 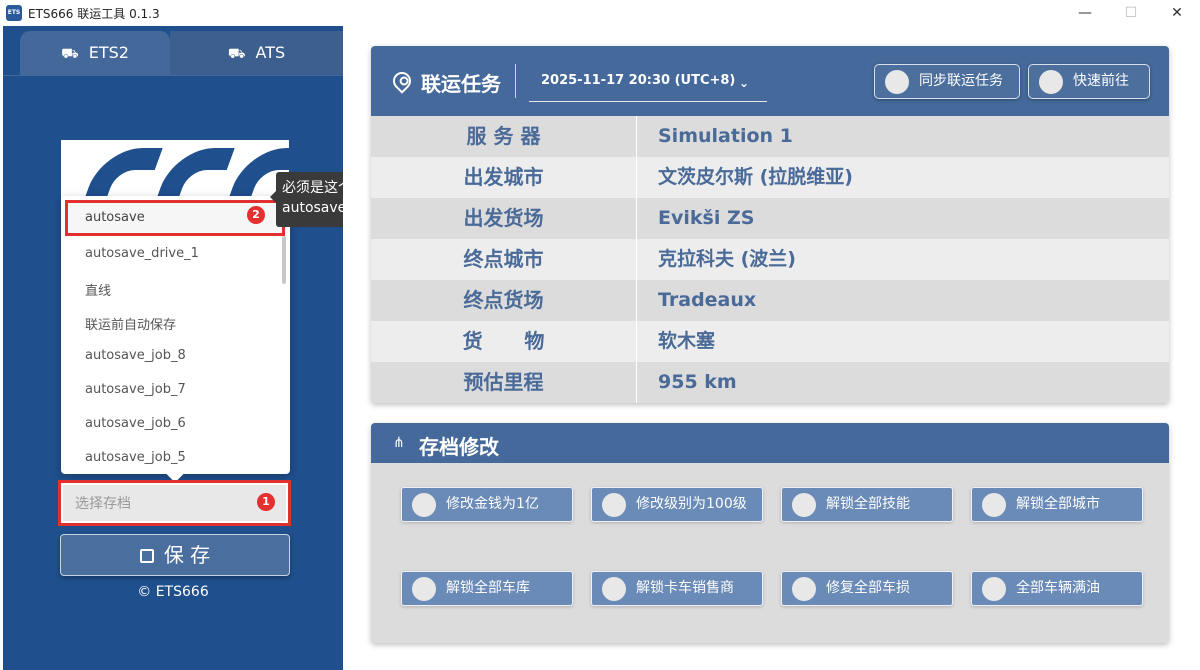 What do you see at coordinates (770, 382) in the screenshot?
I see `table-row: 预估里程 955 km` at bounding box center [770, 382].